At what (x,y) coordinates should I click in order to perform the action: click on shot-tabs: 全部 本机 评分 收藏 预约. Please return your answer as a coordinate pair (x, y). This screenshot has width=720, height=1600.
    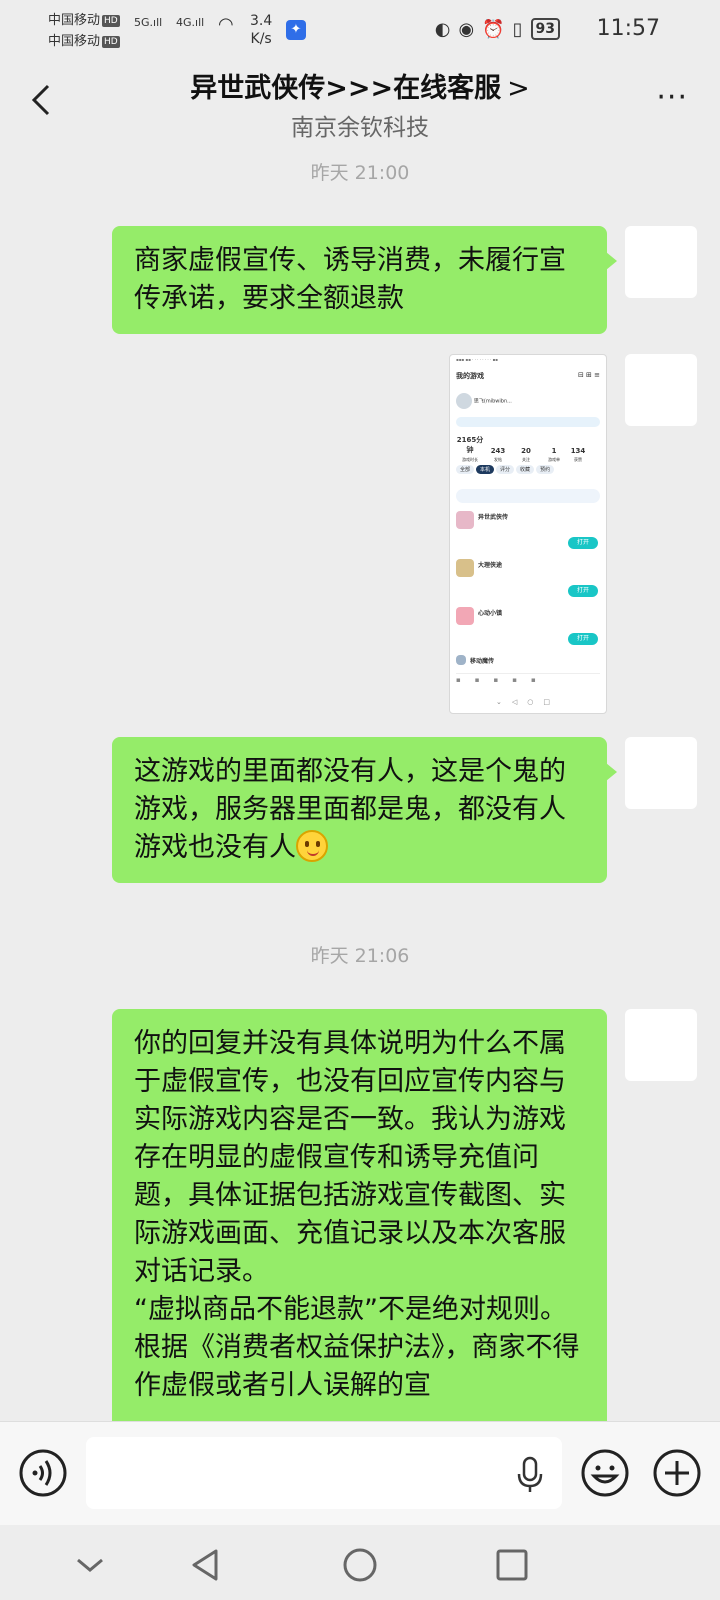
    Looking at the image, I should click on (528, 469).